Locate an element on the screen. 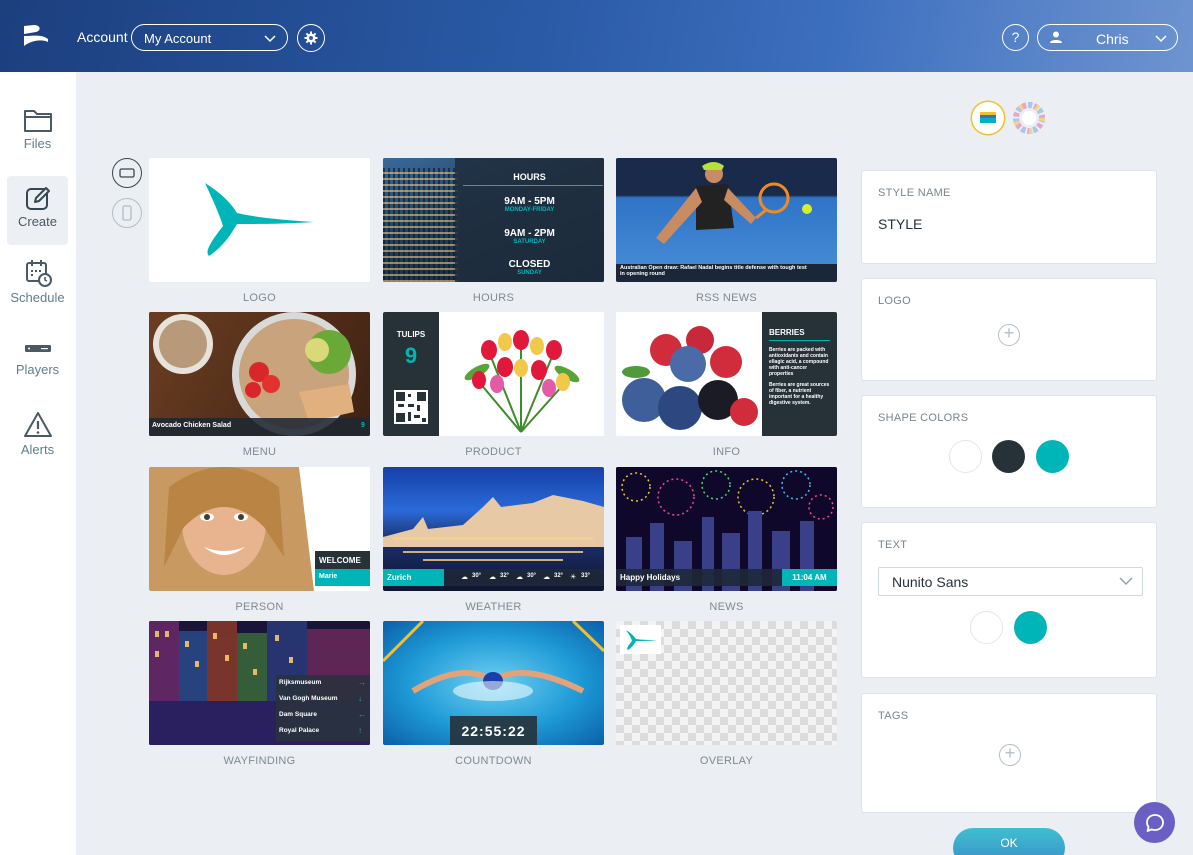  template-product: TULIPS 9 is located at coordinates (493, 374).